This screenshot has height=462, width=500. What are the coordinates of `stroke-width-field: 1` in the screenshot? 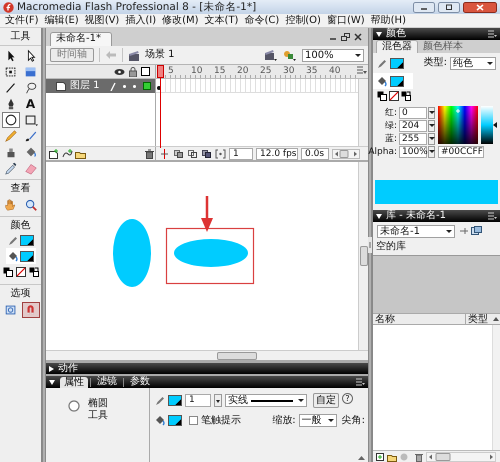 It's located at (198, 400).